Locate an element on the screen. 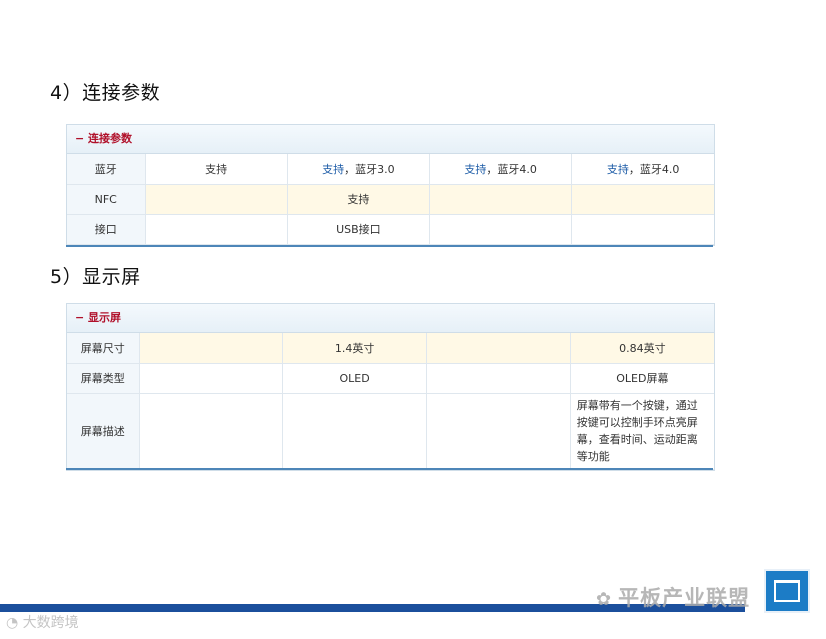 The width and height of the screenshot is (826, 639). watermark-left: ◔ 大数跨境 is located at coordinates (42, 622).